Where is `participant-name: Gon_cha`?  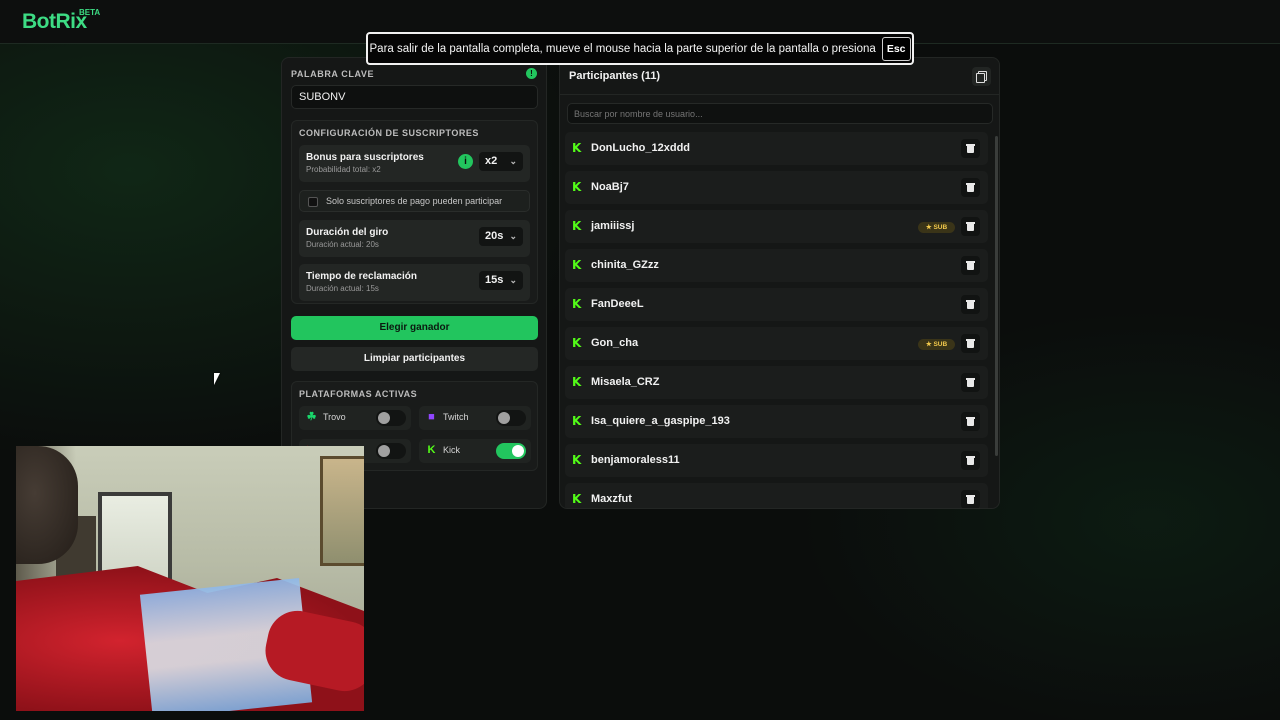
participant-name: Gon_cha is located at coordinates (615, 343).